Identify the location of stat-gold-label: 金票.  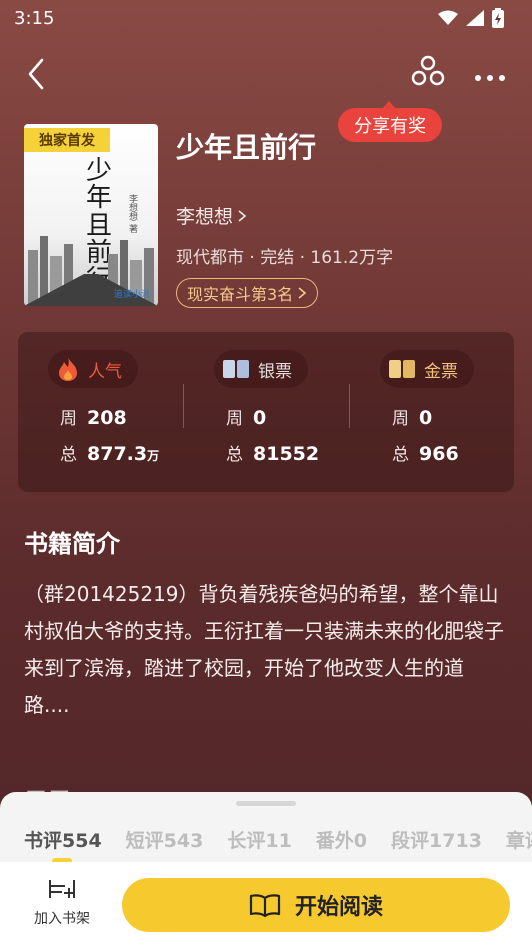
(441, 371).